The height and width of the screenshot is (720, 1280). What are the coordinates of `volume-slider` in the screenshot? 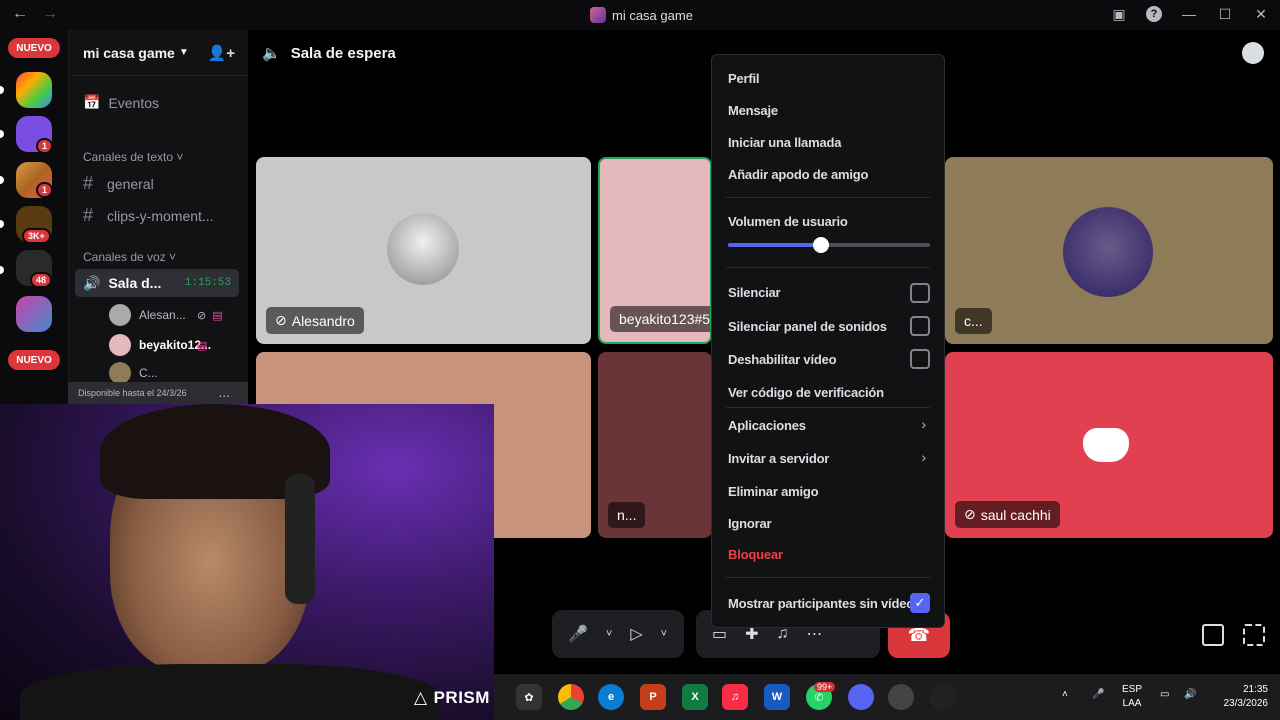 It's located at (829, 245).